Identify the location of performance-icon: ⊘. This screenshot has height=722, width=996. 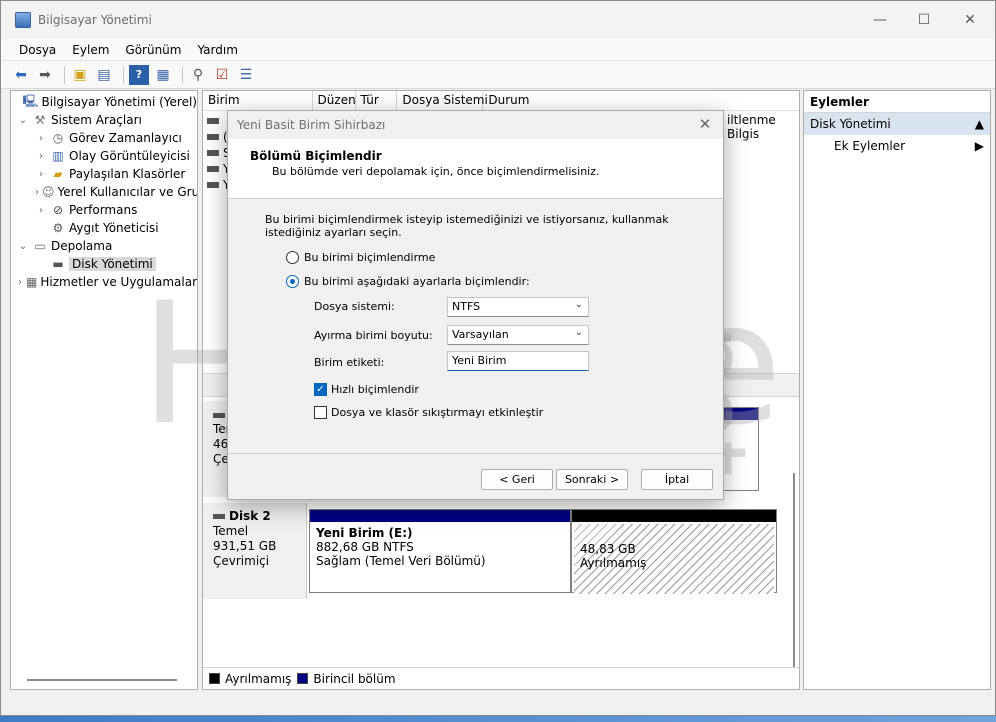
(58, 210).